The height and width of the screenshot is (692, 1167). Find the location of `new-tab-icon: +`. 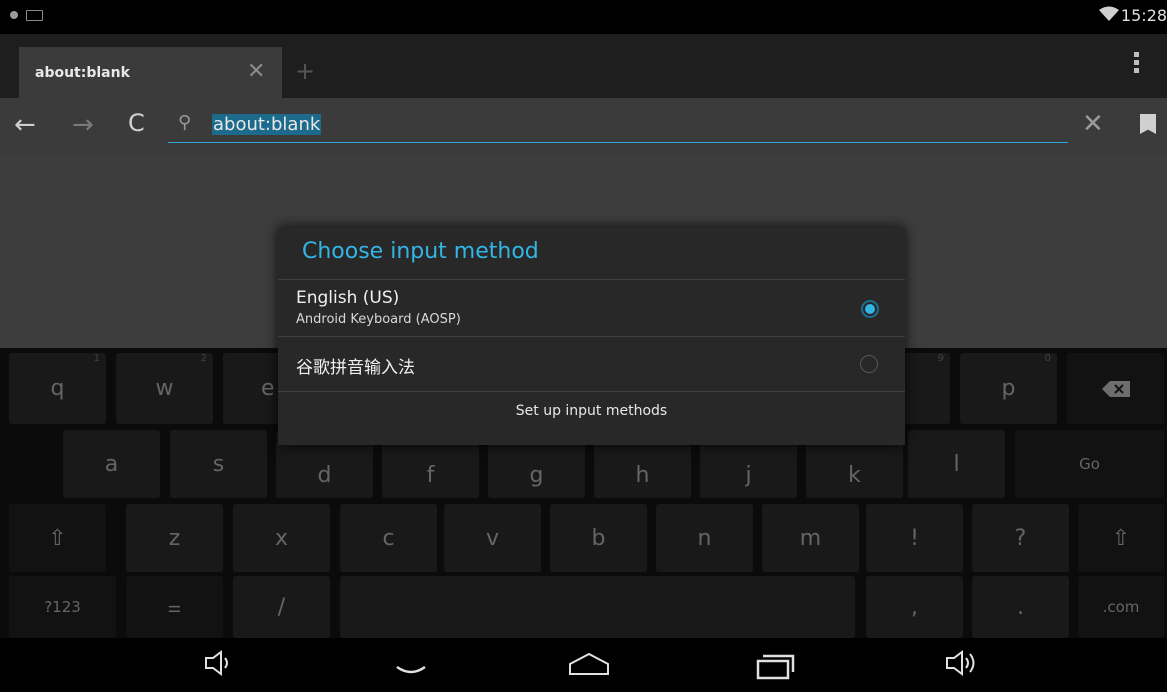

new-tab-icon: + is located at coordinates (305, 71).